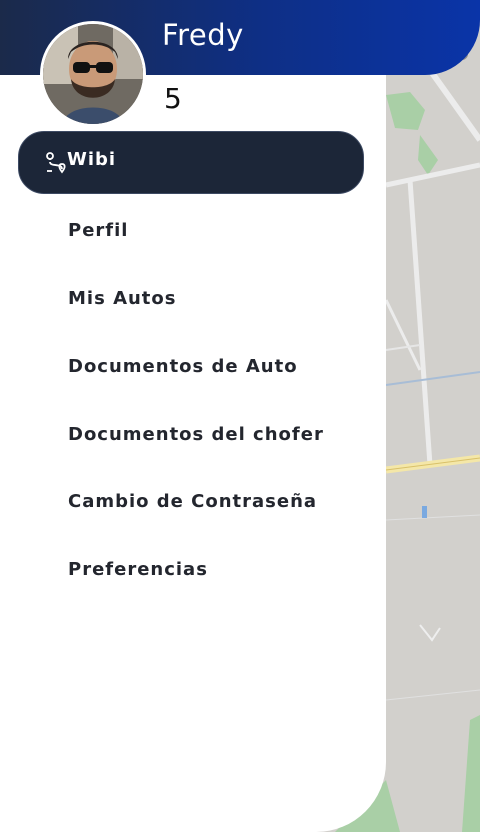 The width and height of the screenshot is (480, 832). What do you see at coordinates (92, 159) in the screenshot?
I see `menu-item-label: Wibi` at bounding box center [92, 159].